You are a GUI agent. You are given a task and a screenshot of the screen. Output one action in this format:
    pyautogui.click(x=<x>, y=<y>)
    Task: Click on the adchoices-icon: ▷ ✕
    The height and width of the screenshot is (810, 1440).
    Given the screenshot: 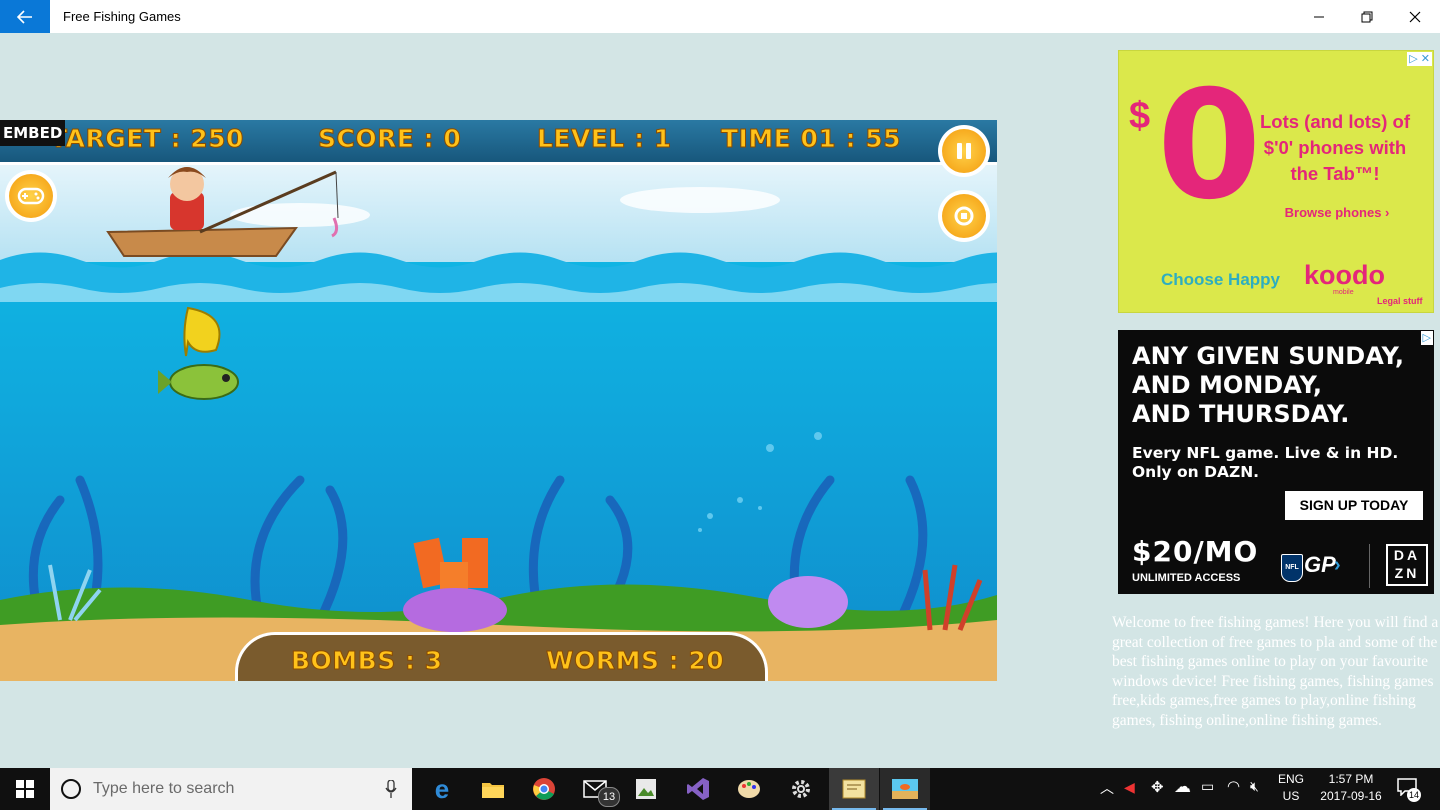 What is the action you would take?
    pyautogui.click(x=1419, y=59)
    